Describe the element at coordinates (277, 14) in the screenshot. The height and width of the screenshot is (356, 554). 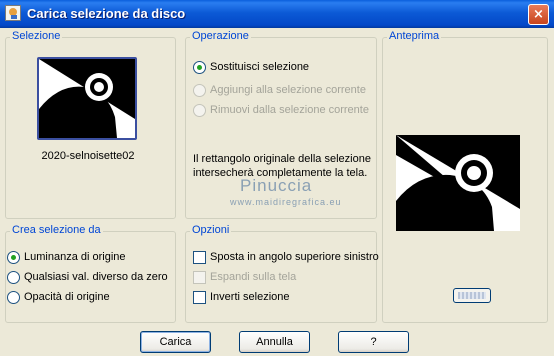
I see `title-bar: Carica selezione da disco ×` at that location.